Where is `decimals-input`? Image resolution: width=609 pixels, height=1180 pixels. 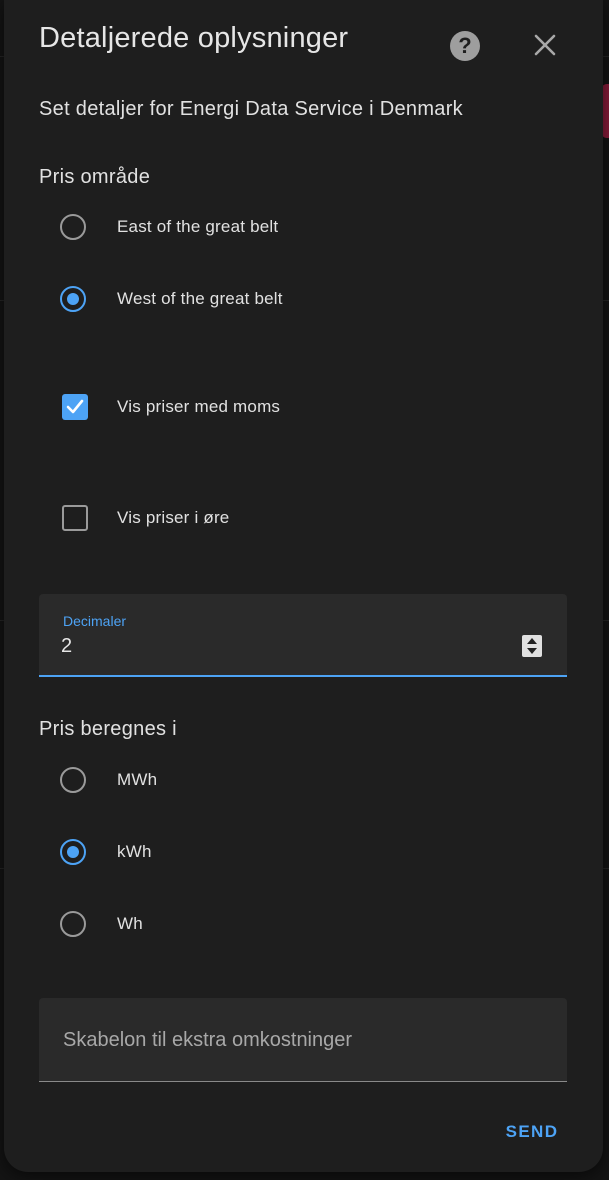
decimals-input is located at coordinates (271, 646).